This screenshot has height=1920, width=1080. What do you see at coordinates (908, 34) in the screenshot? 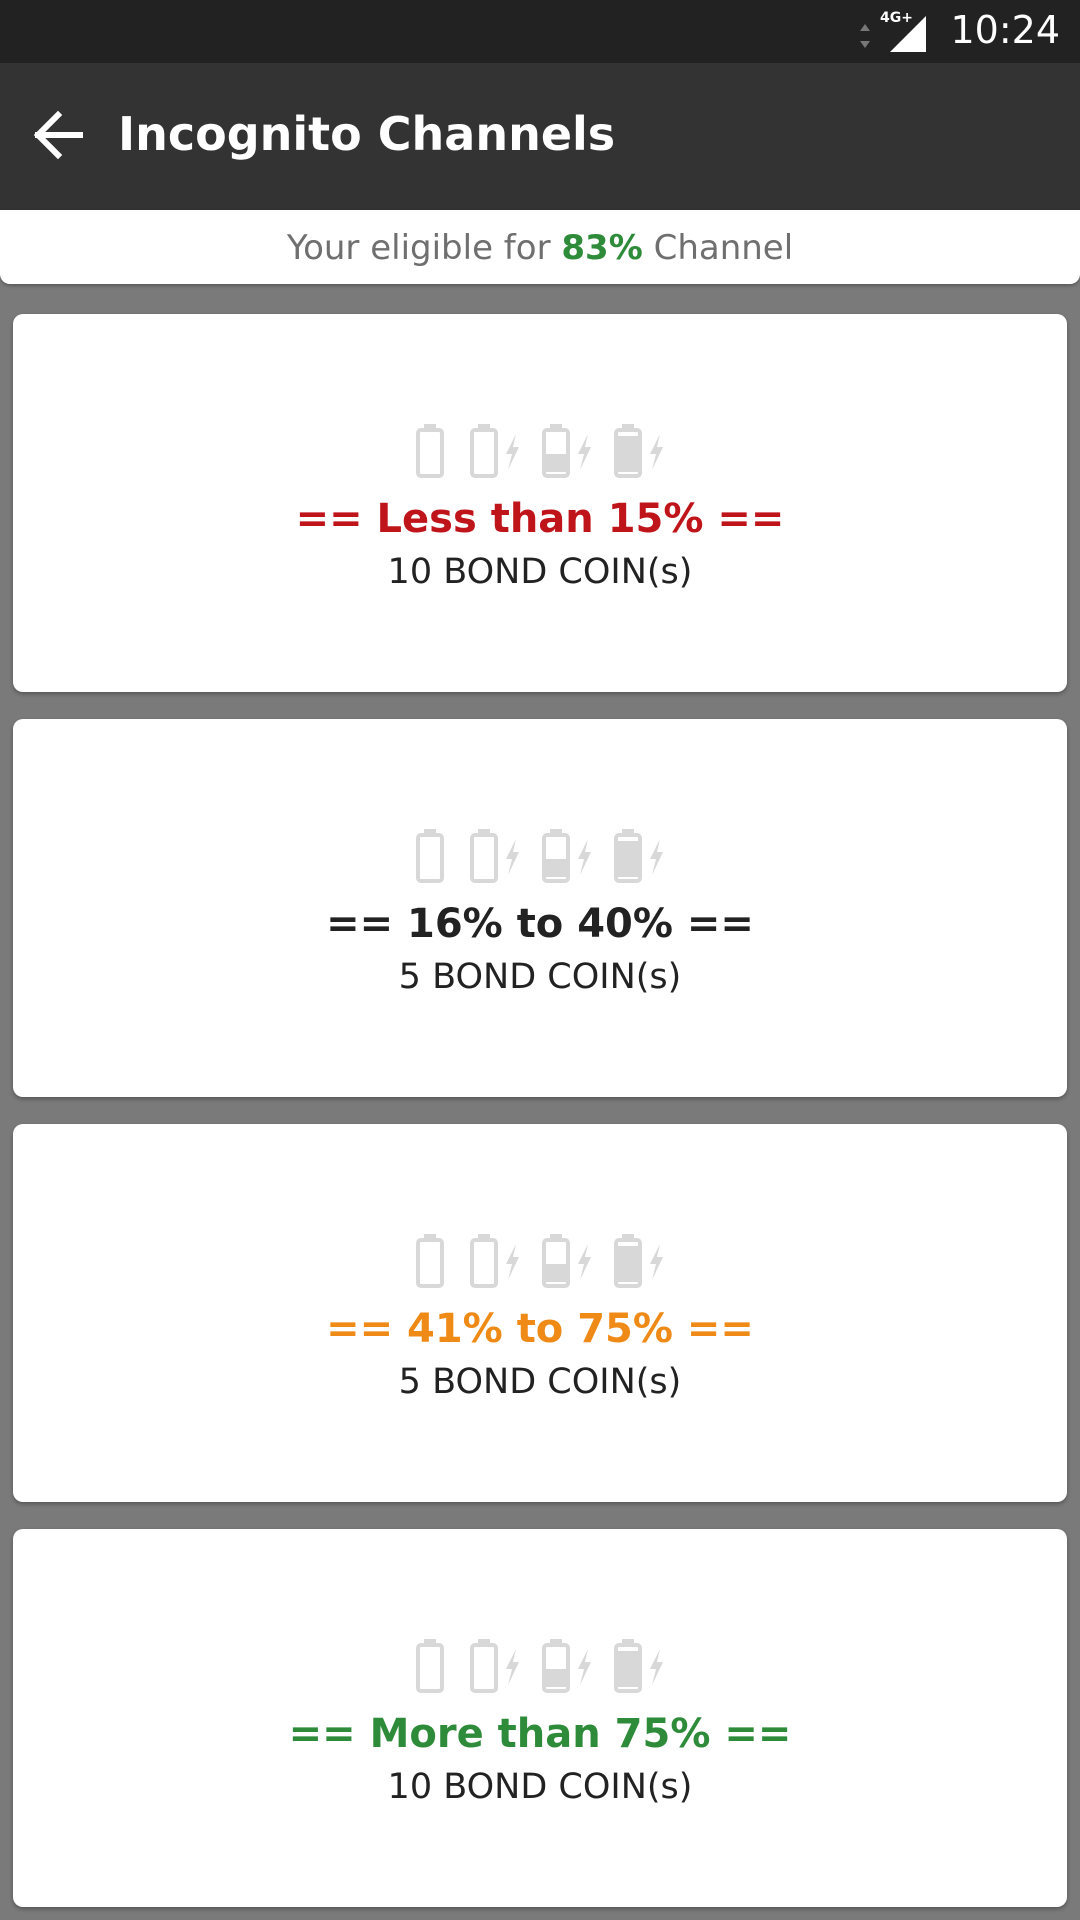
I see `signal-icon` at bounding box center [908, 34].